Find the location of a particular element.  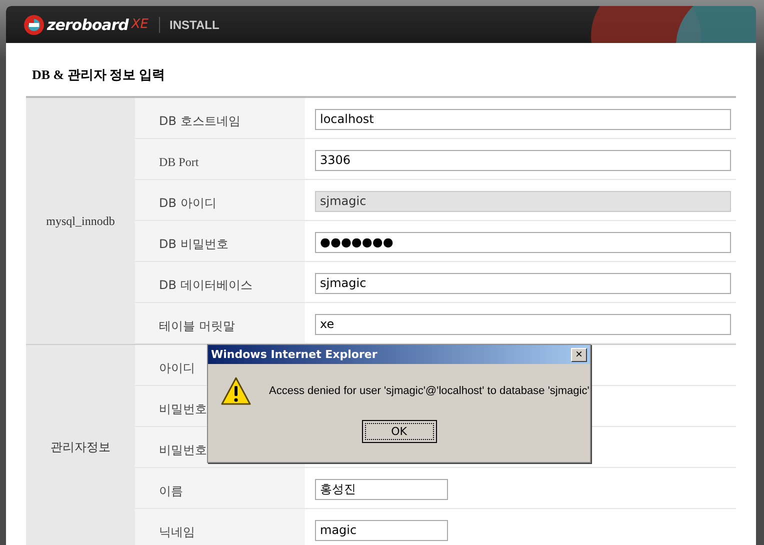

field-label: 닉네임 is located at coordinates (177, 532).